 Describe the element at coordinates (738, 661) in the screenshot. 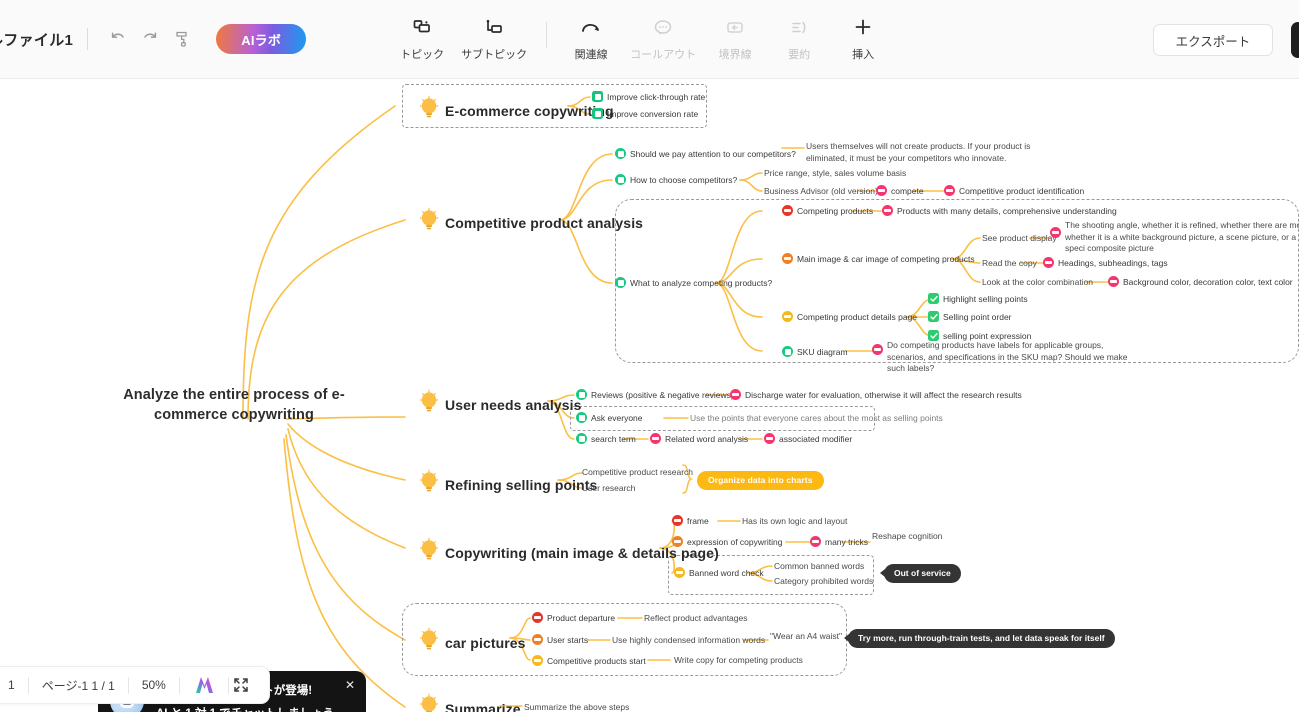

I see `note-write-copy-competing: Write copy for competing products` at that location.